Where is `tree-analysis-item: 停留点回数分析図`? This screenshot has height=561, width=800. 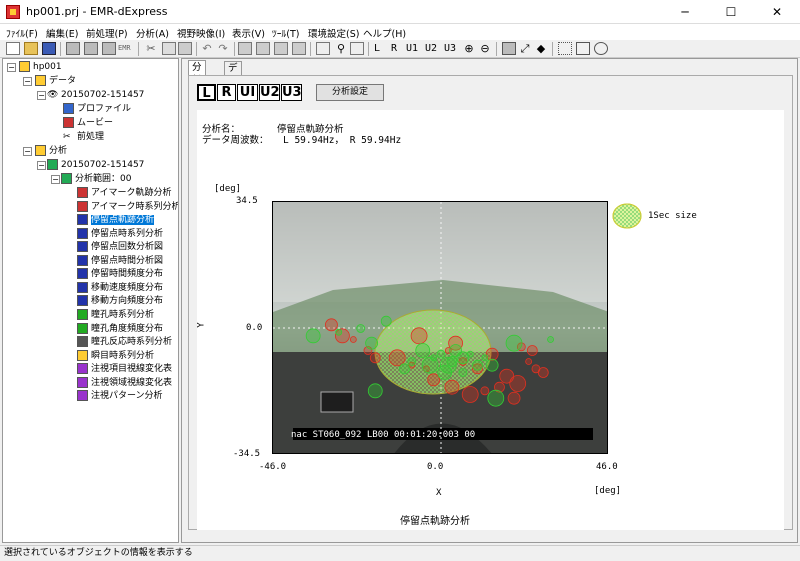
tree-analysis-item: 停留点回数分析図 is located at coordinates (120, 247).